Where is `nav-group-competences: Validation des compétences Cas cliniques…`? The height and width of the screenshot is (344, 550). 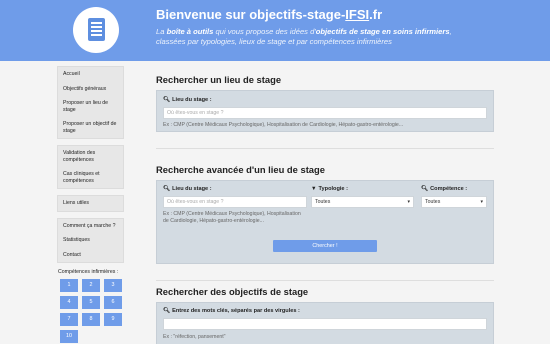 nav-group-competences: Validation des compétences Cas cliniques… is located at coordinates (90, 167).